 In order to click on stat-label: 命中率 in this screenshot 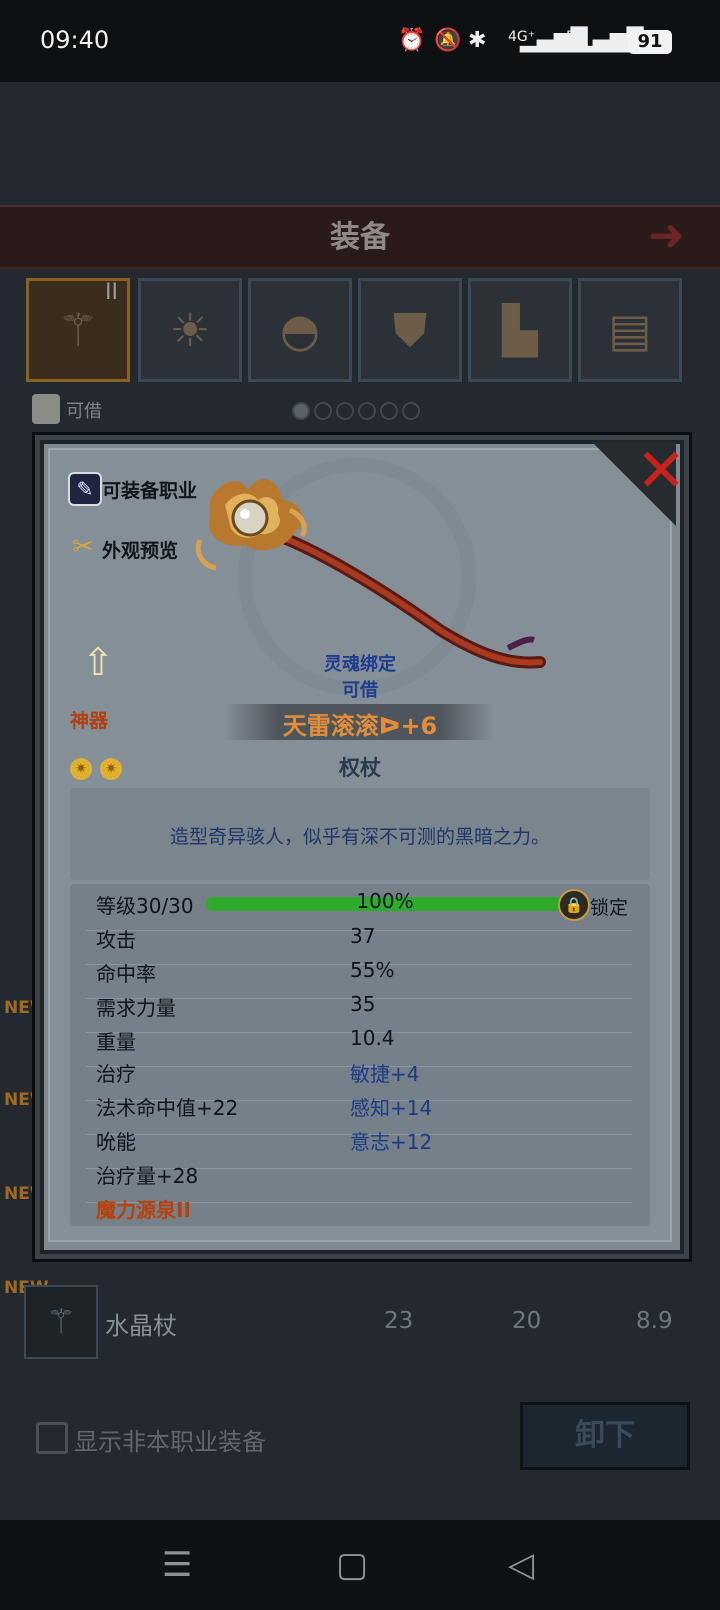, I will do `click(126, 974)`.